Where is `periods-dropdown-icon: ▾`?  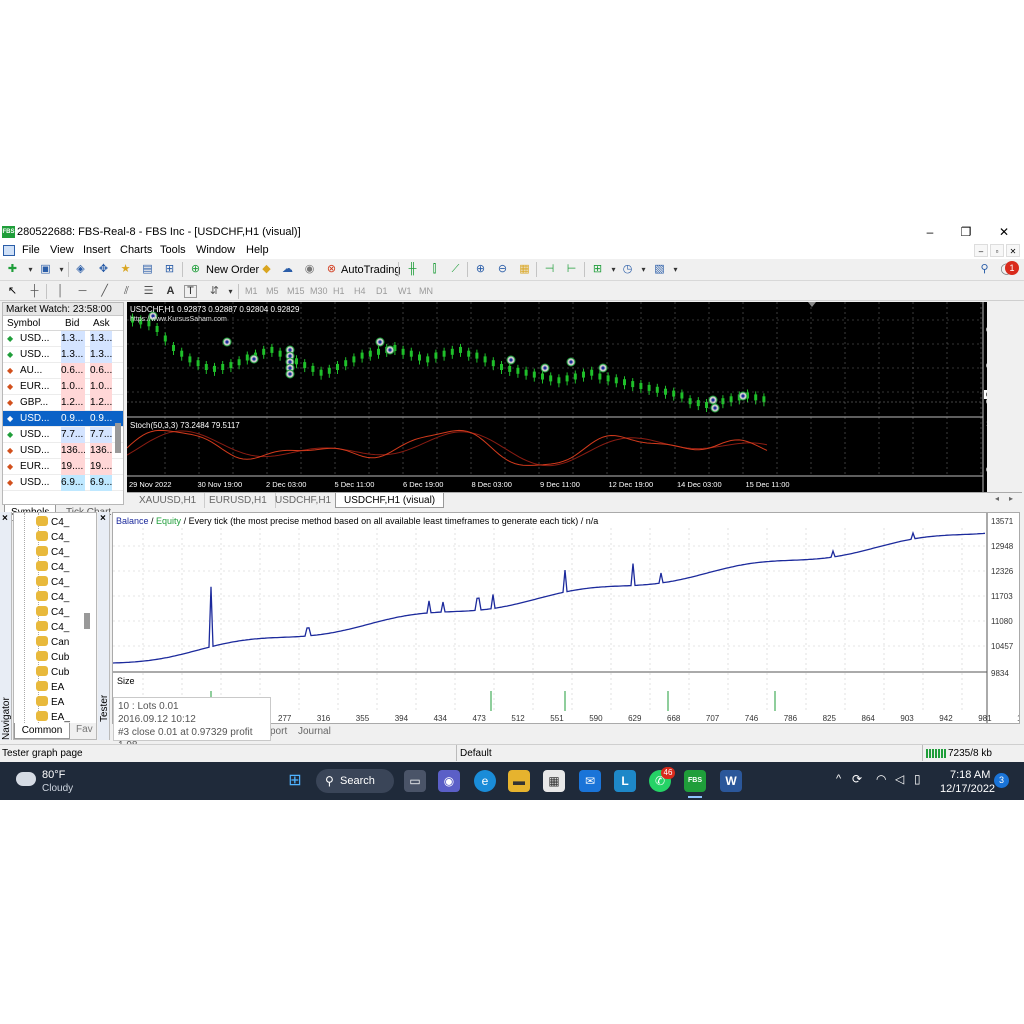
periods-dropdown-icon: ▾ is located at coordinates (643, 269).